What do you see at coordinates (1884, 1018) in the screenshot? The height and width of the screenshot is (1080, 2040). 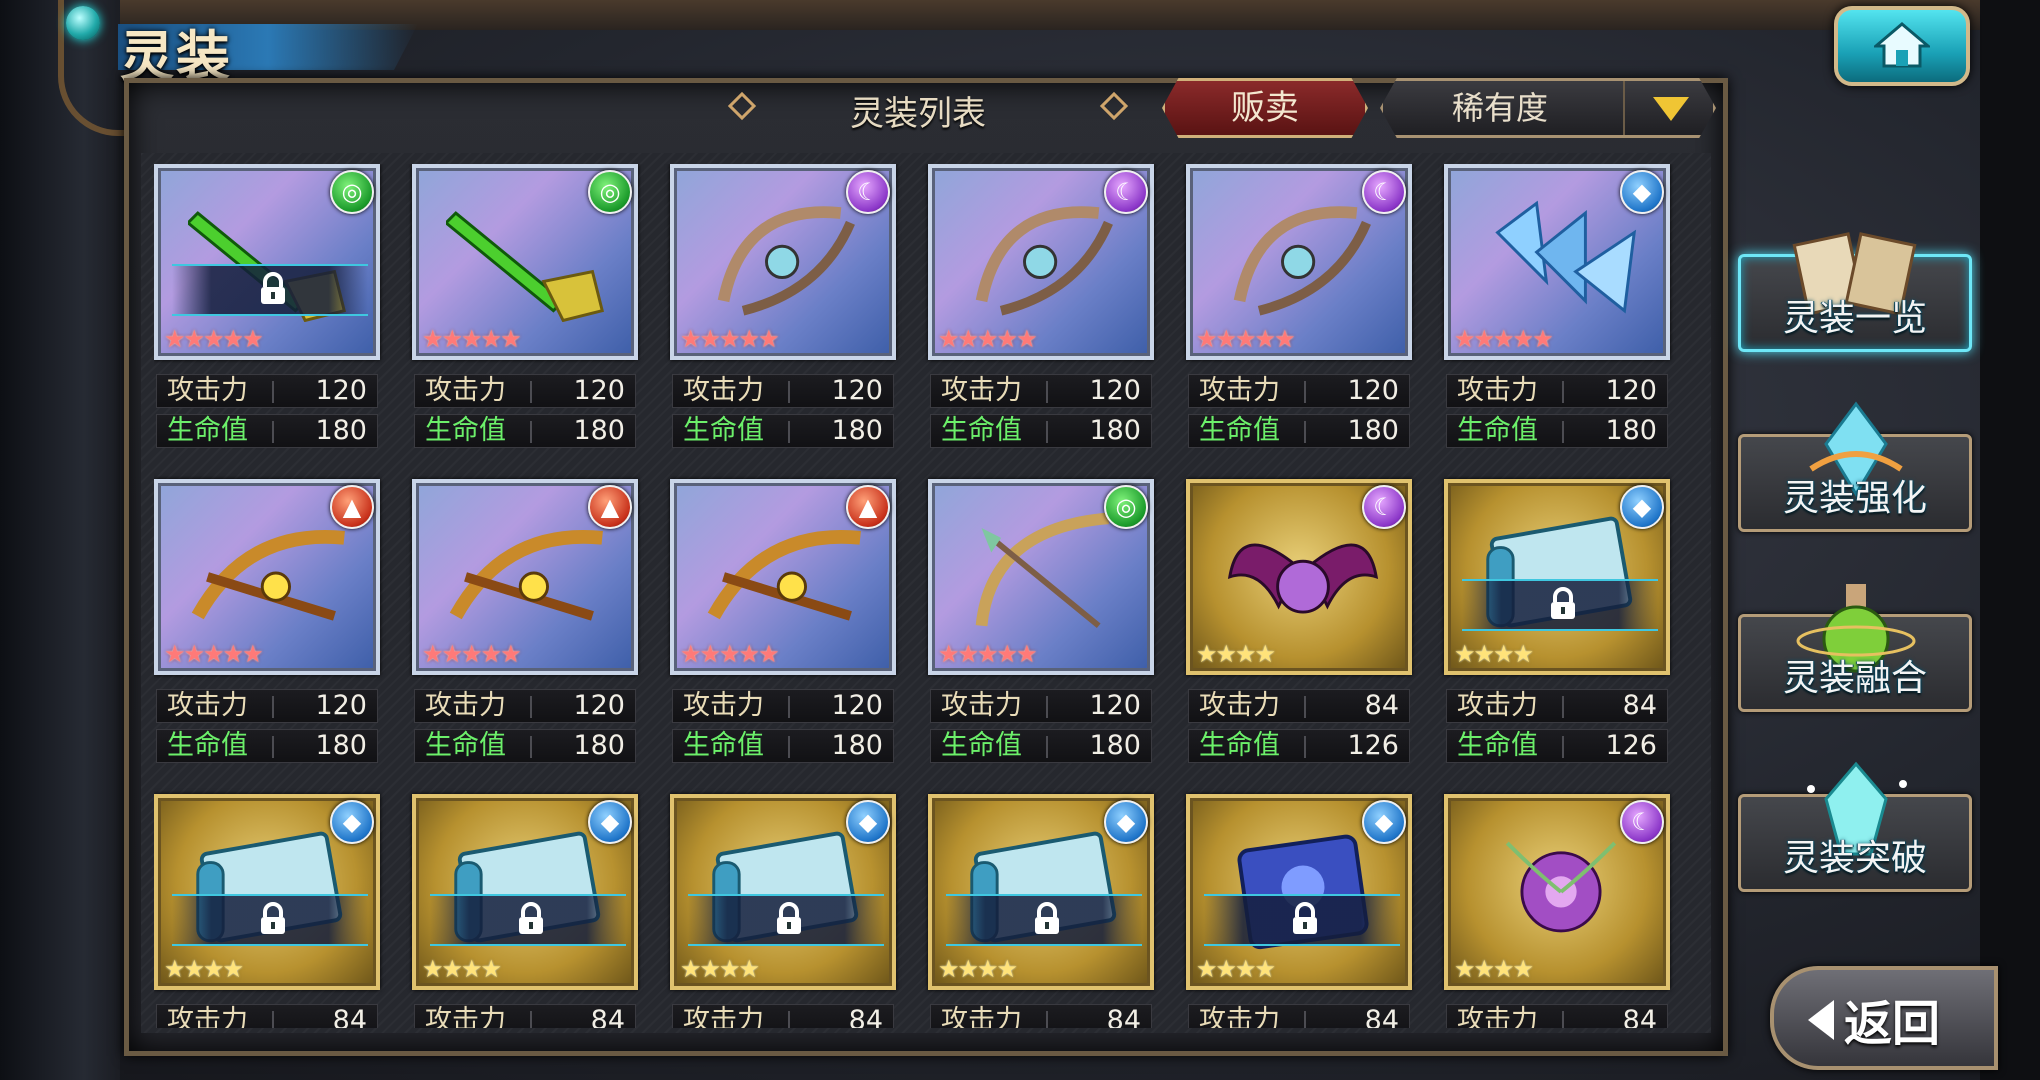 I see `back-button: 返回` at bounding box center [1884, 1018].